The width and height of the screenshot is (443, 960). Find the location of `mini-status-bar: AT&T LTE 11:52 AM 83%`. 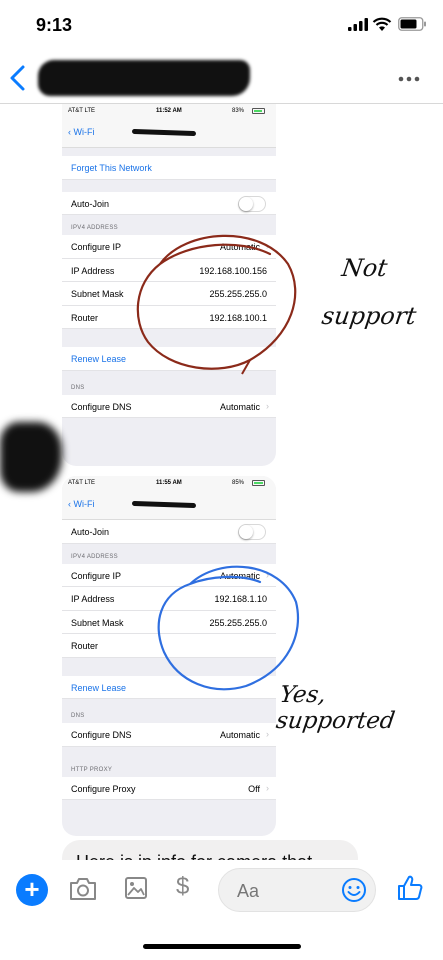

mini-status-bar: AT&T LTE 11:52 AM 83% is located at coordinates (169, 111).